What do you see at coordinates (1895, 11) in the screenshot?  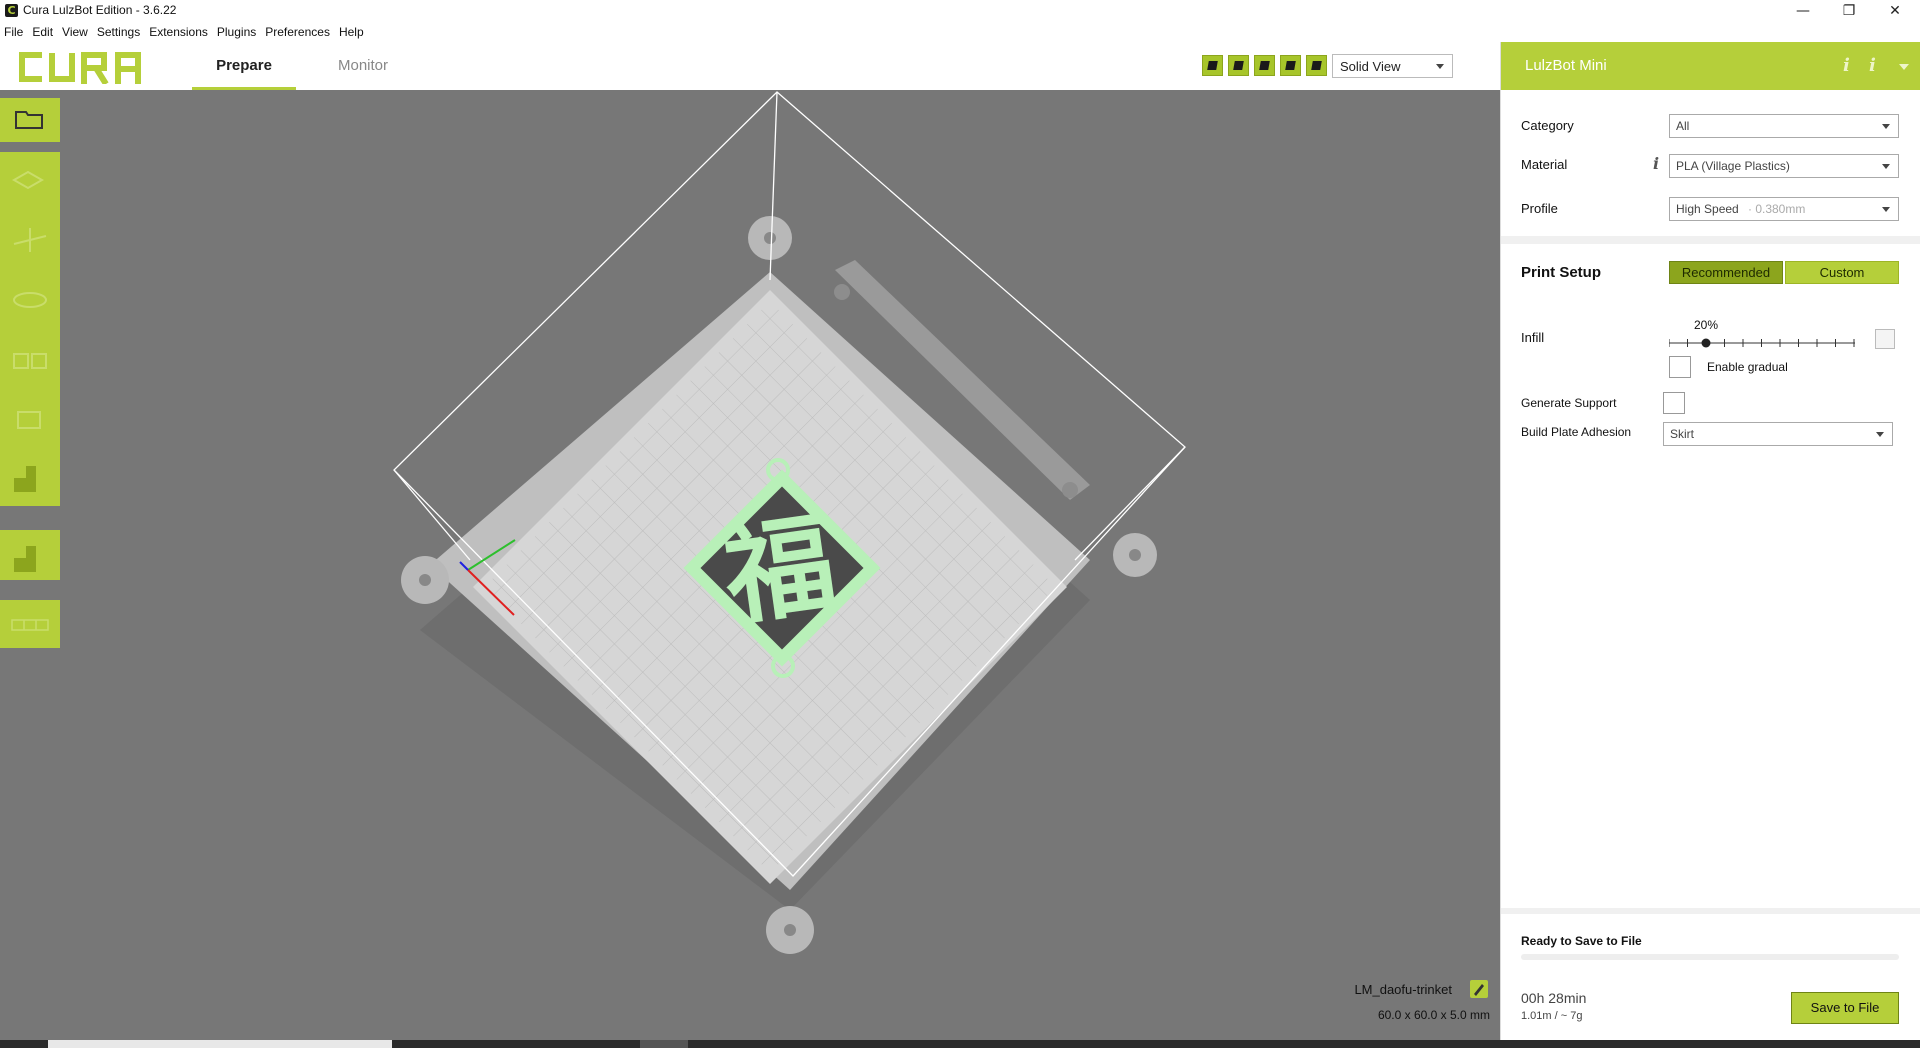 I see `close-button: ✕` at bounding box center [1895, 11].